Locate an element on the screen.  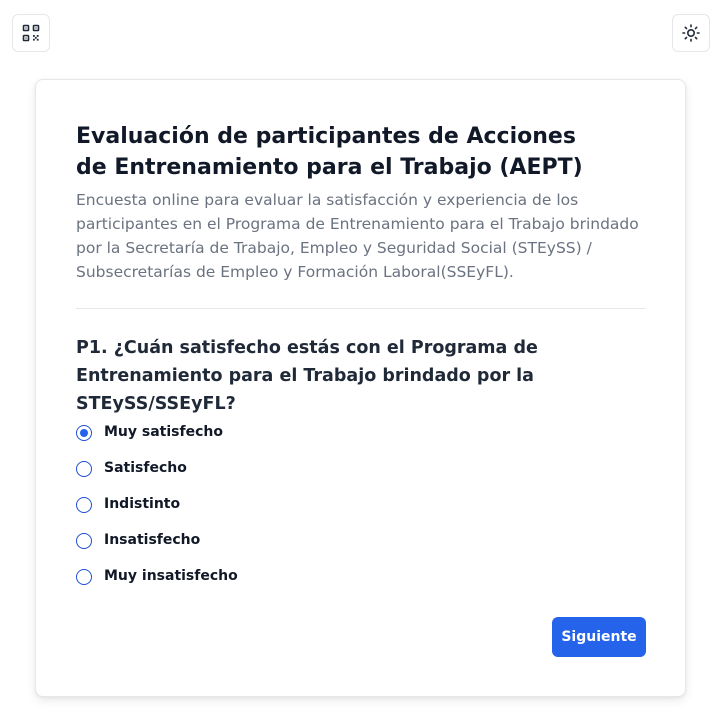
option-label: Indistinto is located at coordinates (142, 504).